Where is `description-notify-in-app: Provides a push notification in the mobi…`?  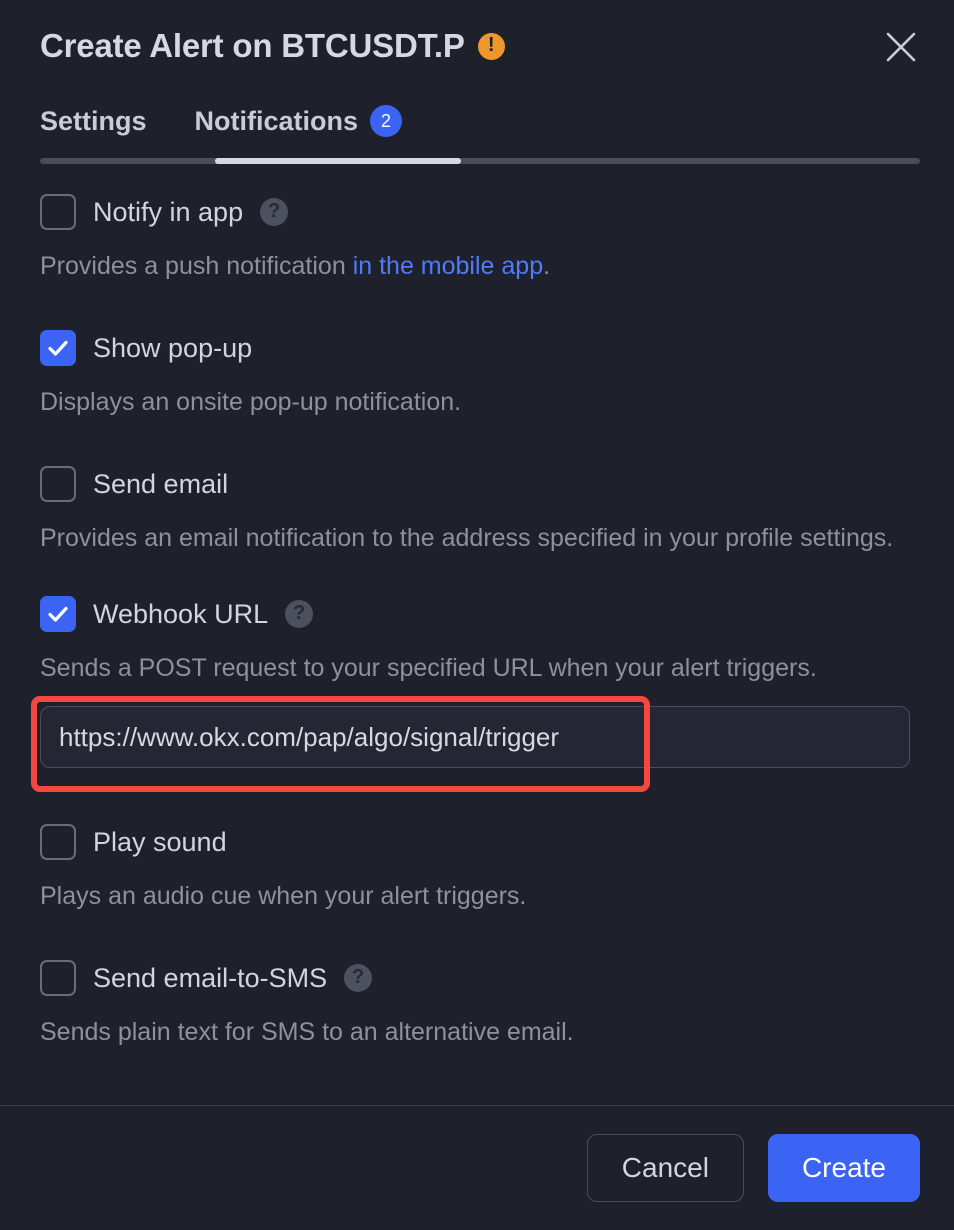 description-notify-in-app: Provides a push notification in the mobi… is located at coordinates (470, 266).